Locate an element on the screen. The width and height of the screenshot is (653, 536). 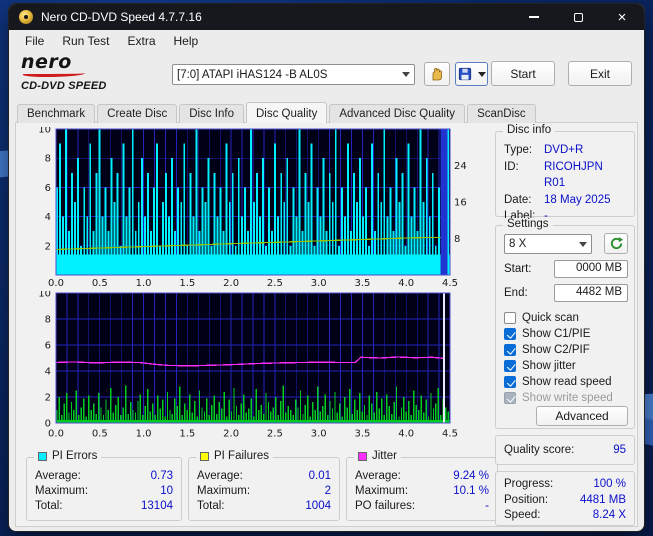
titlebar: Nero CD-DVD Speed 4.7.7.16 × is located at coordinates (326, 17).